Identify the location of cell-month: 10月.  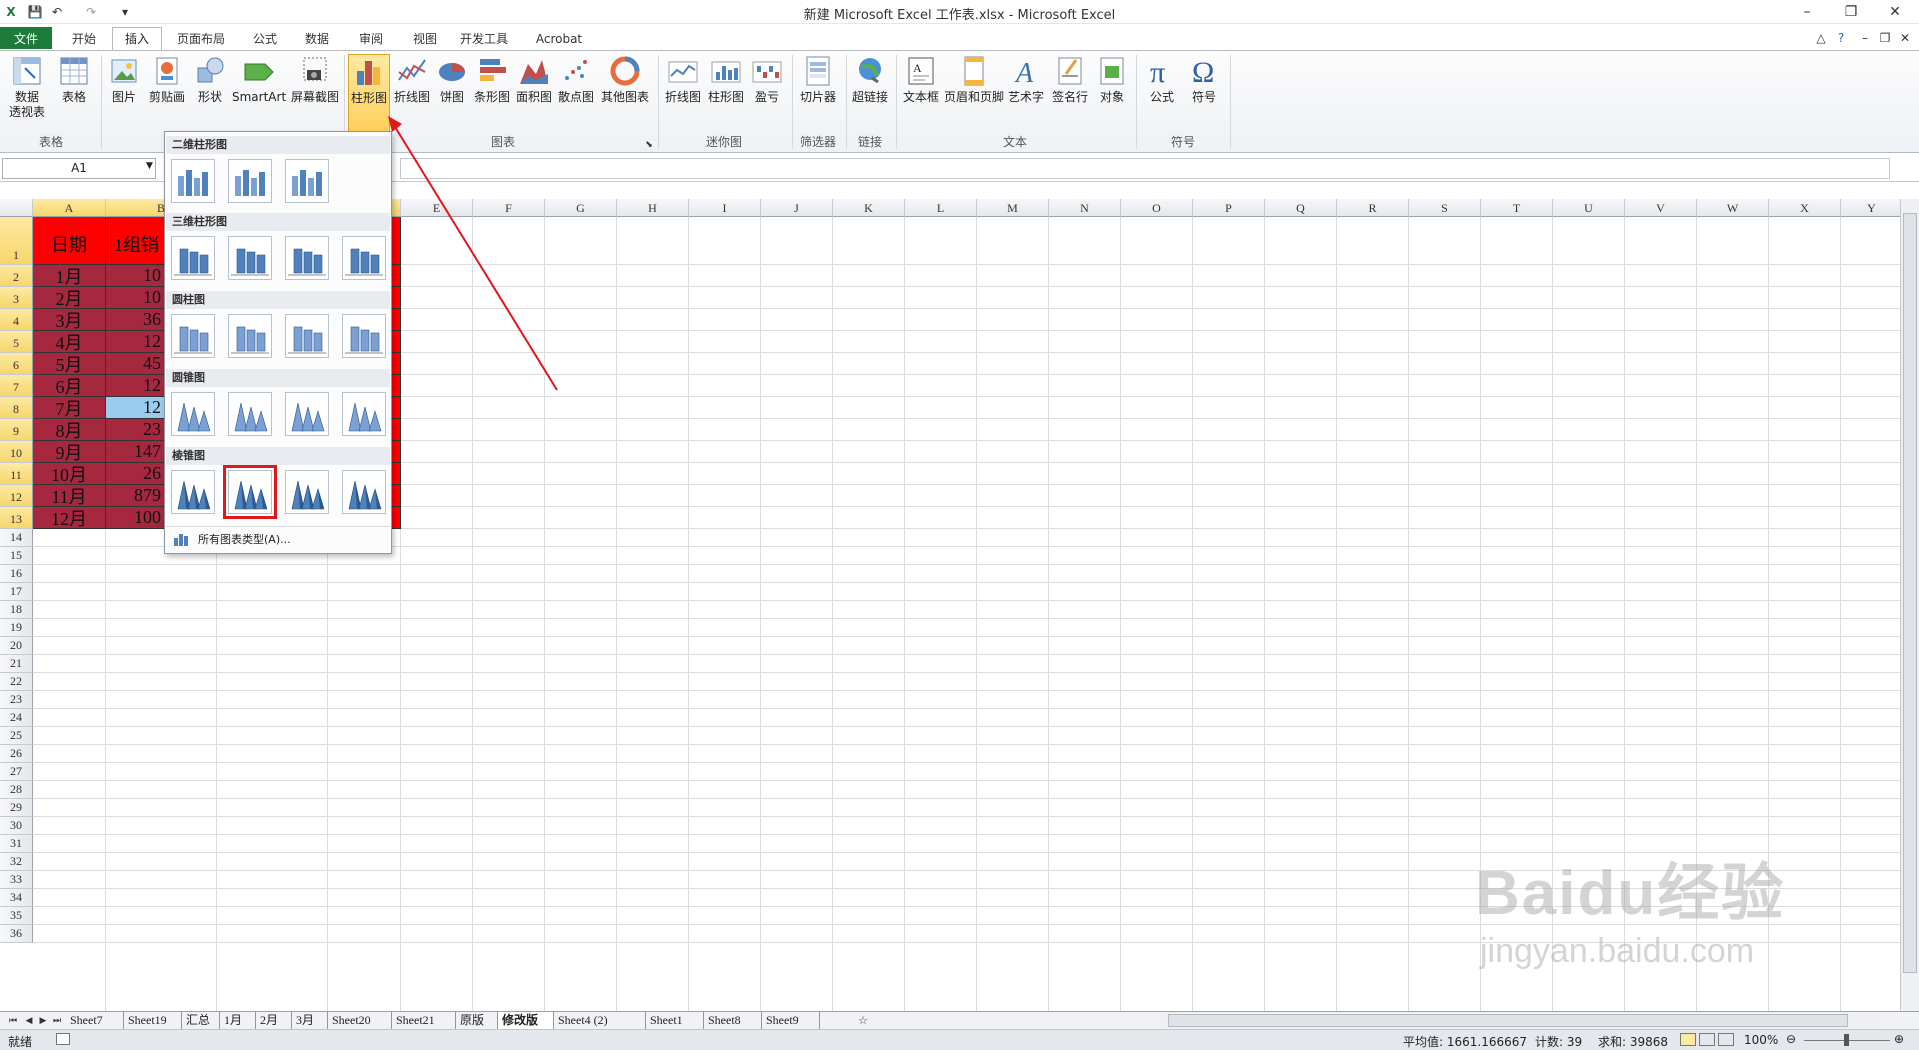
(69, 474).